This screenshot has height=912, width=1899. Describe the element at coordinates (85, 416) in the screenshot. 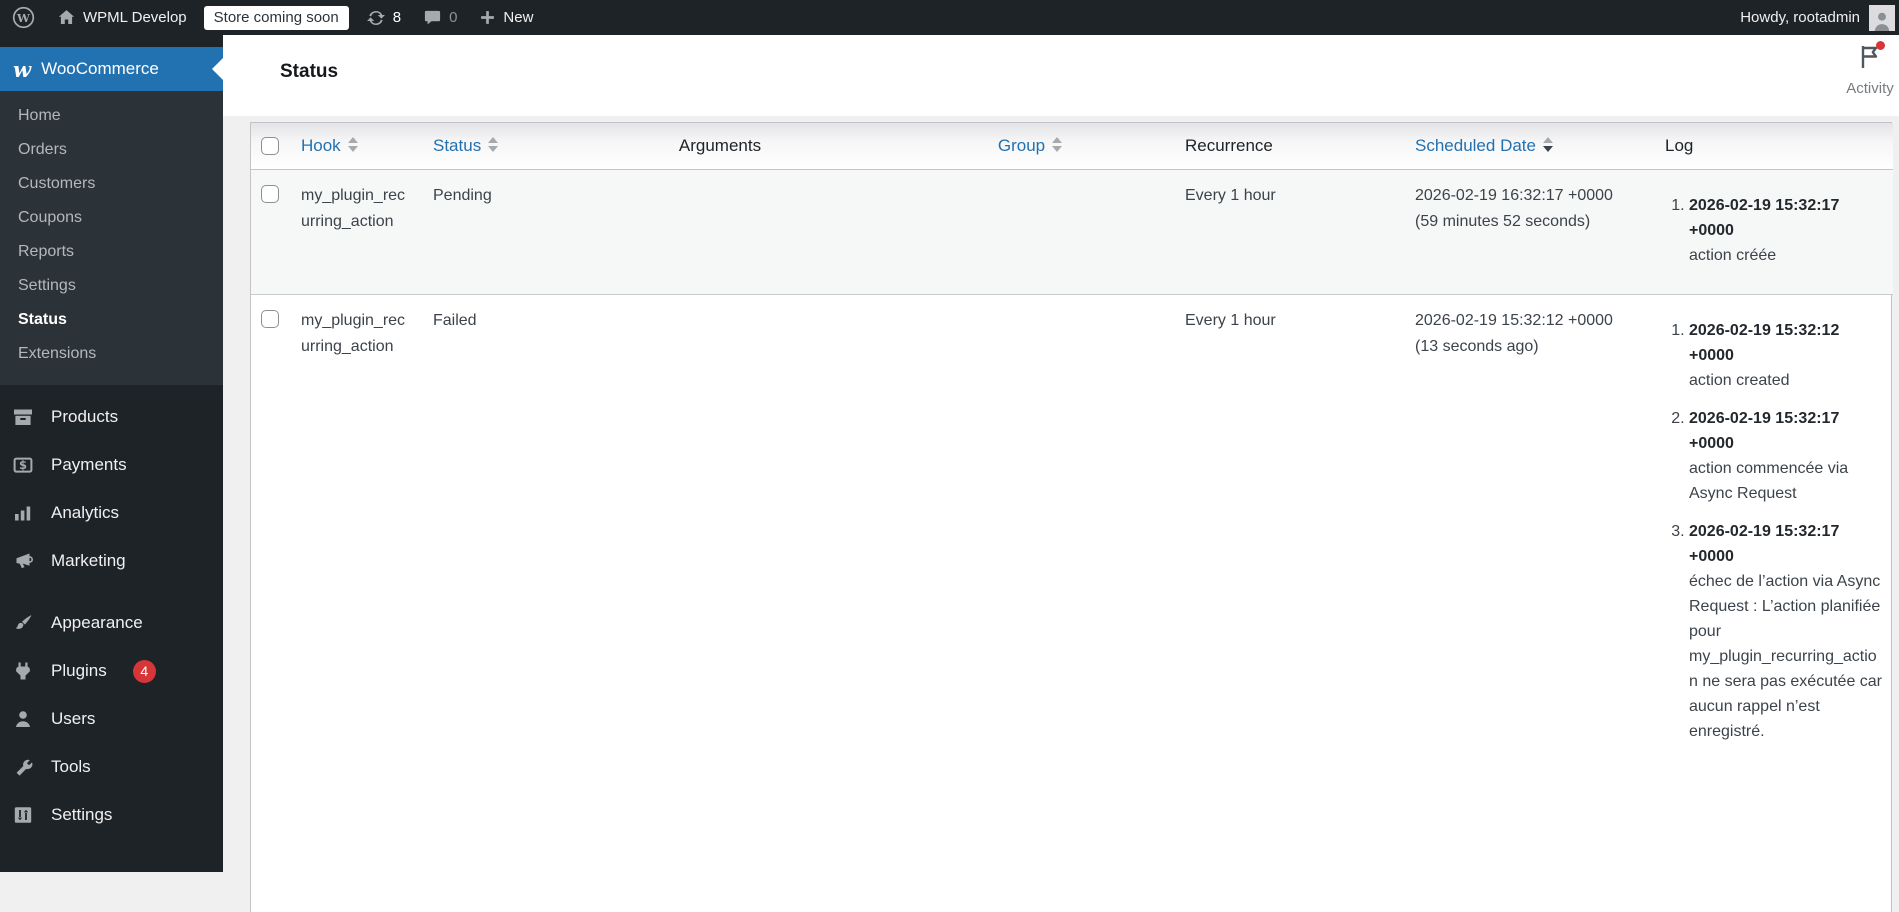

I see `sidebar-item-label: Products` at that location.